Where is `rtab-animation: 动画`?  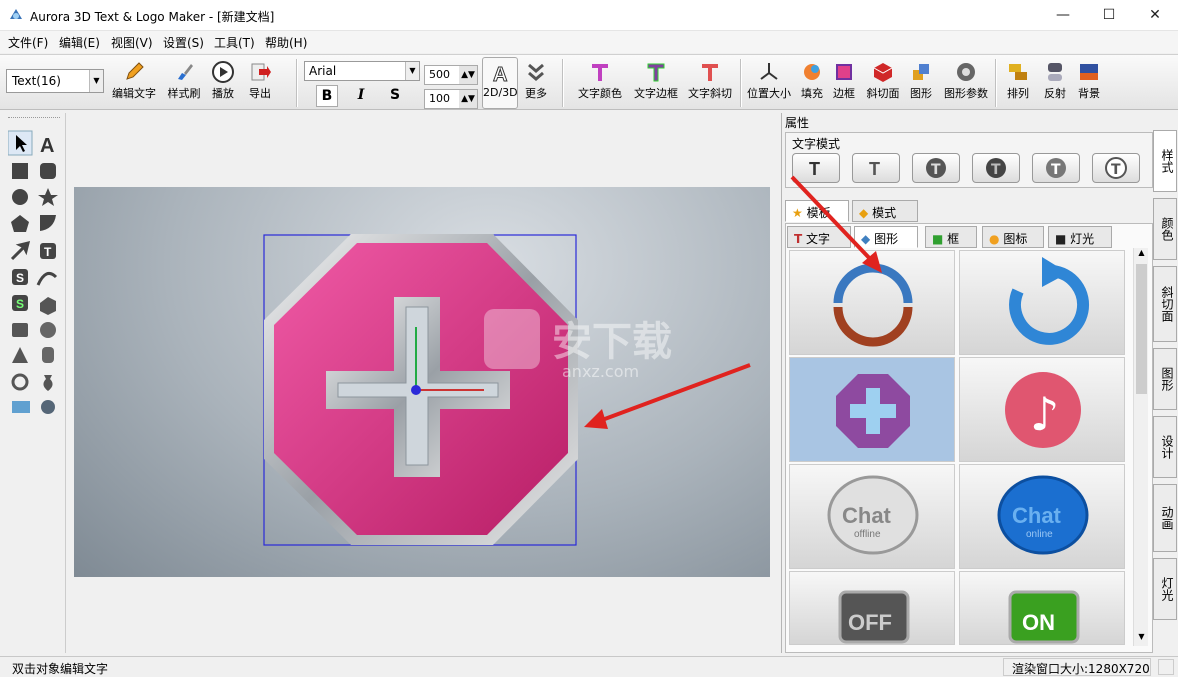
rtab-animation: 动画 is located at coordinates (1165, 518).